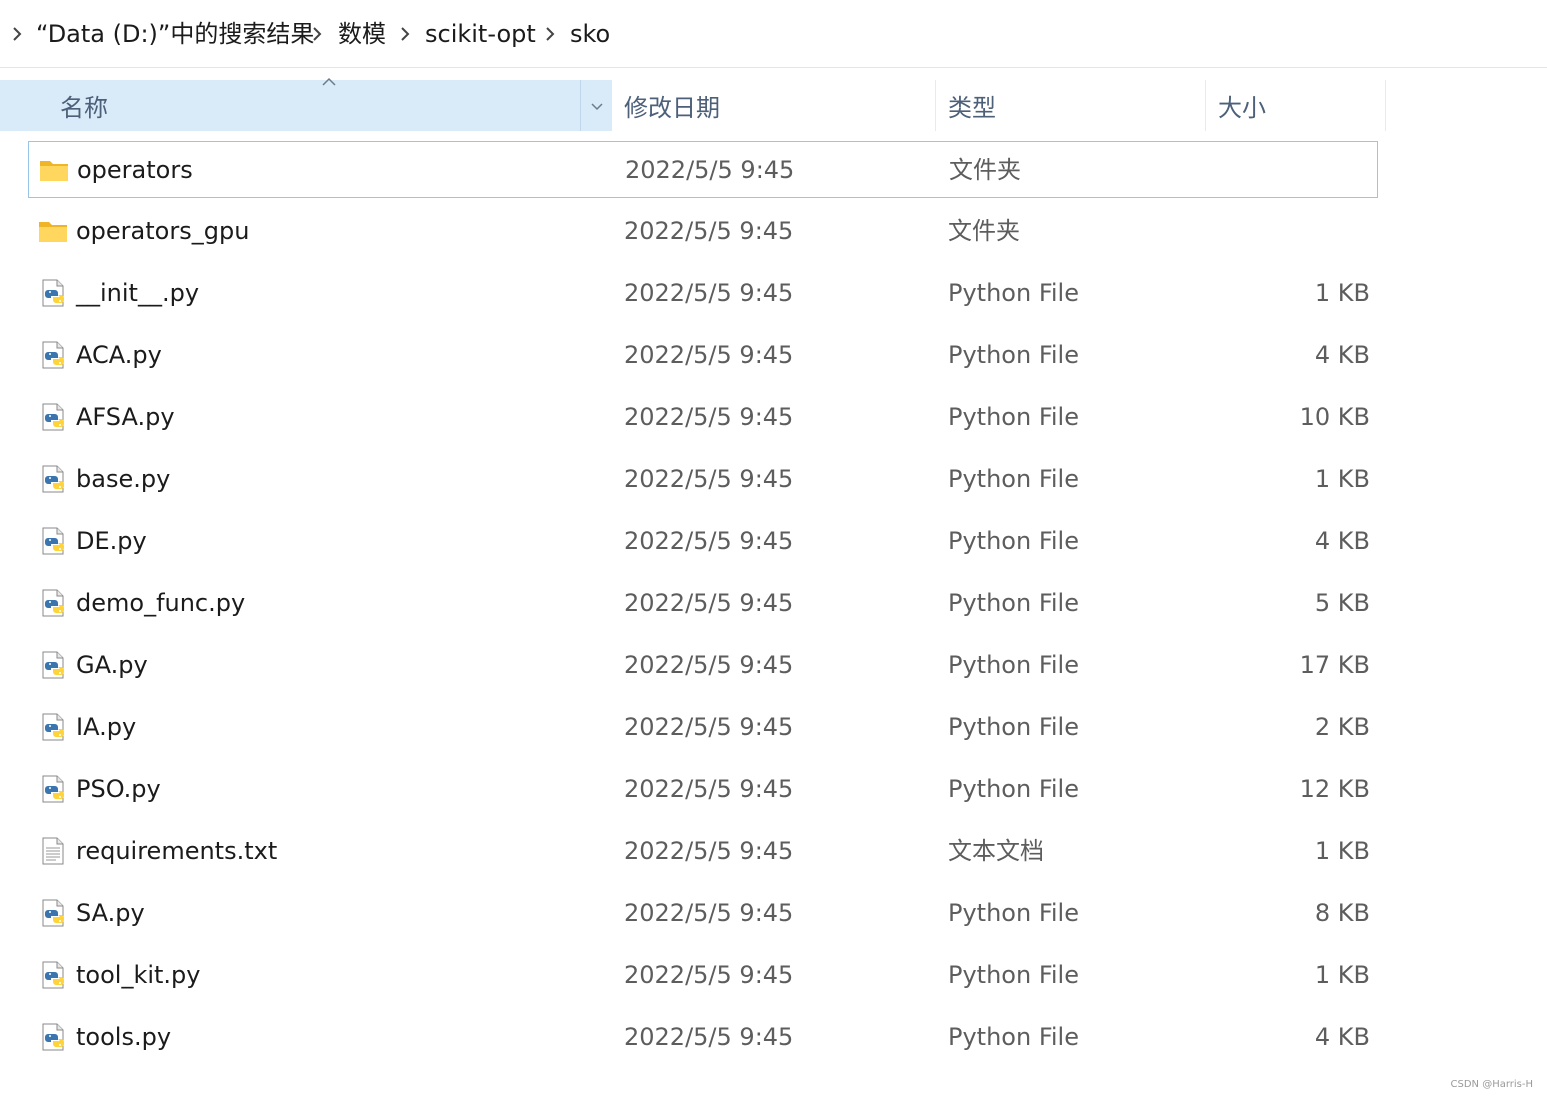 The height and width of the screenshot is (1098, 1547). Describe the element at coordinates (118, 789) in the screenshot. I see `file-name: PSO.py` at that location.